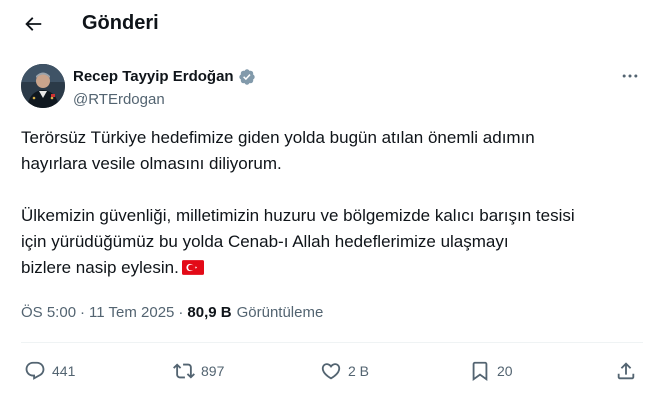  I want to click on tweet-text-line: hayırlara vesile olmasını diliyorum., so click(151, 163).